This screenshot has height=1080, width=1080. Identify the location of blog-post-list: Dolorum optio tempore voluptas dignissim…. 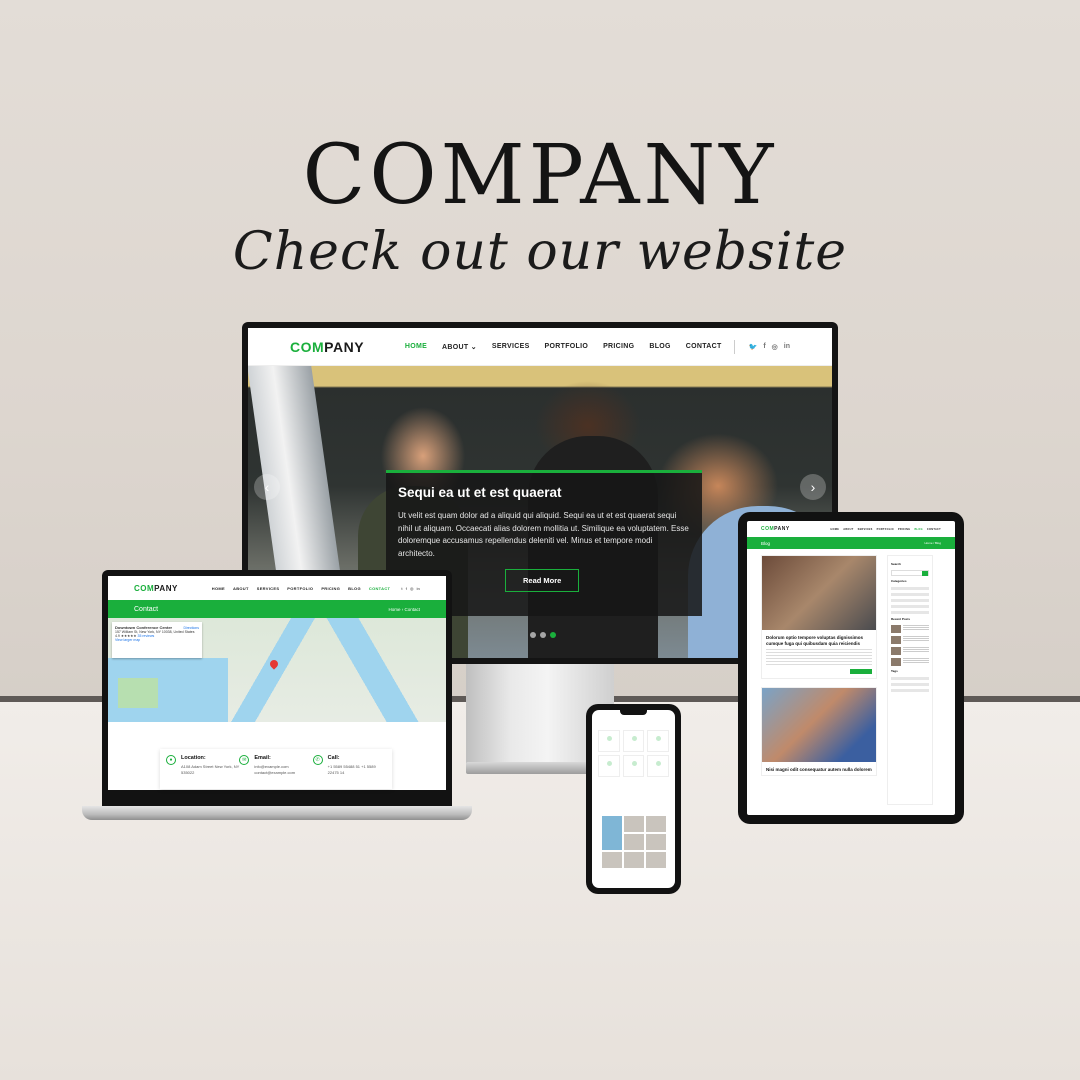
(819, 669).